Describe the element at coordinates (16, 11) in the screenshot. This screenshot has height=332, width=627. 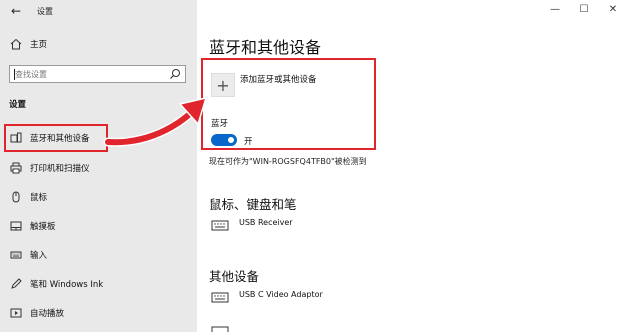
I see `back-arrow-icon: ←` at that location.